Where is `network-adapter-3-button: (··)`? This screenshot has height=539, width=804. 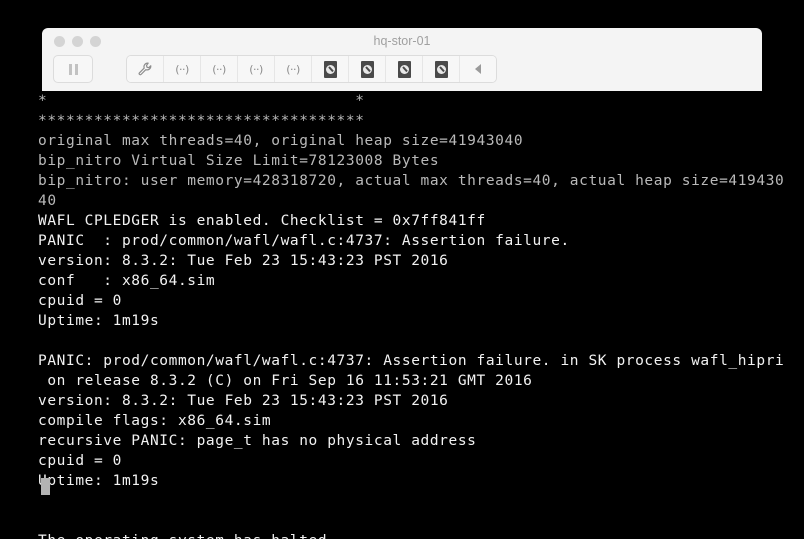 network-adapter-3-button: (··) is located at coordinates (256, 69).